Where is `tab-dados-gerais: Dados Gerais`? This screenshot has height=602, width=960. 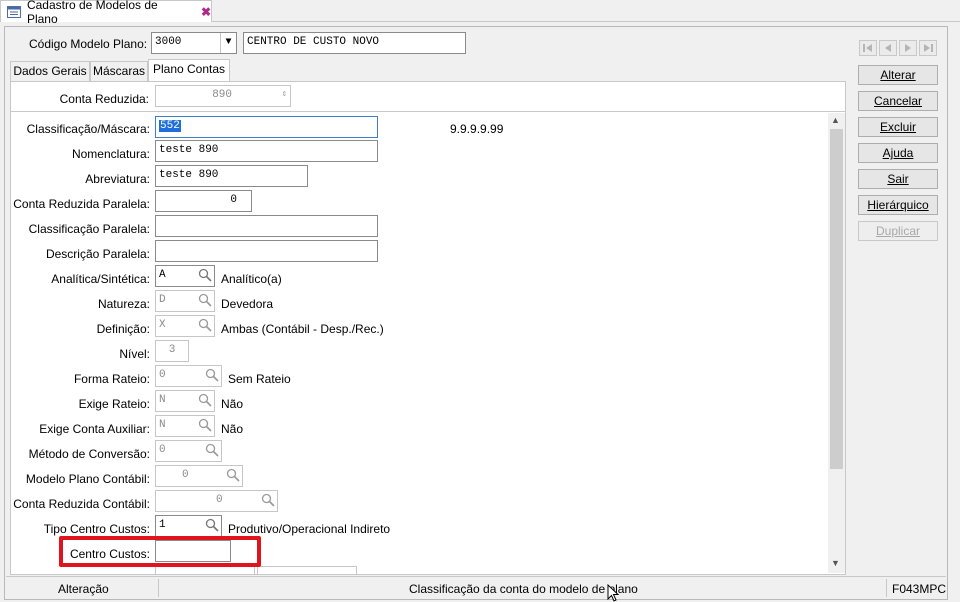
tab-dados-gerais: Dados Gerais is located at coordinates (50, 71).